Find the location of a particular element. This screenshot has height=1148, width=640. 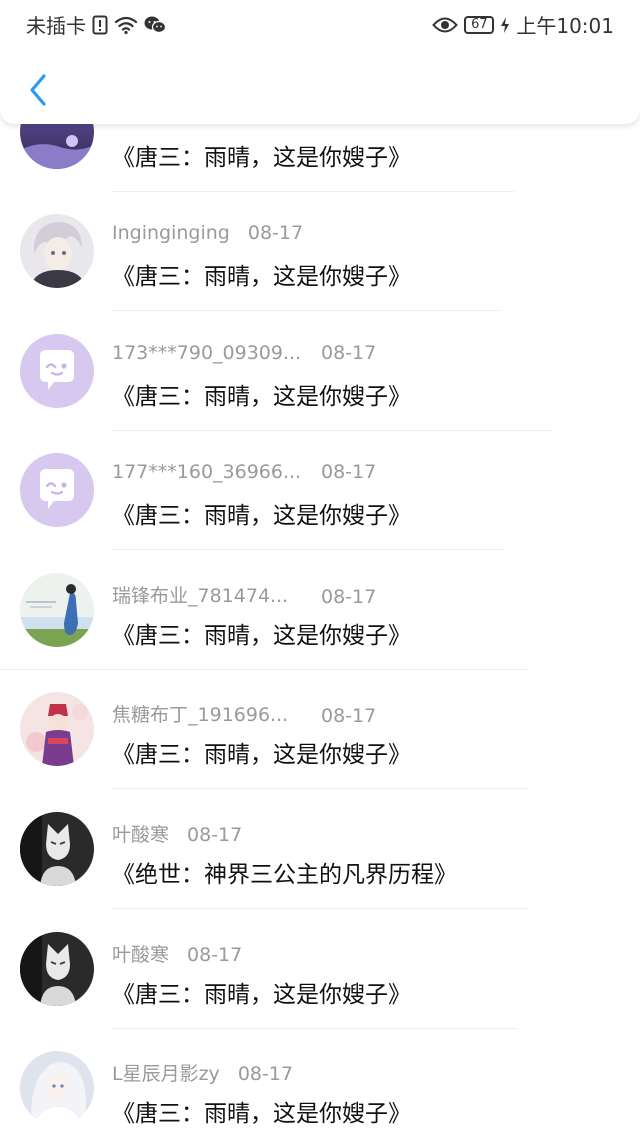

comment-title: 《绝世：神界三公主的凡界历程》 is located at coordinates (284, 872).